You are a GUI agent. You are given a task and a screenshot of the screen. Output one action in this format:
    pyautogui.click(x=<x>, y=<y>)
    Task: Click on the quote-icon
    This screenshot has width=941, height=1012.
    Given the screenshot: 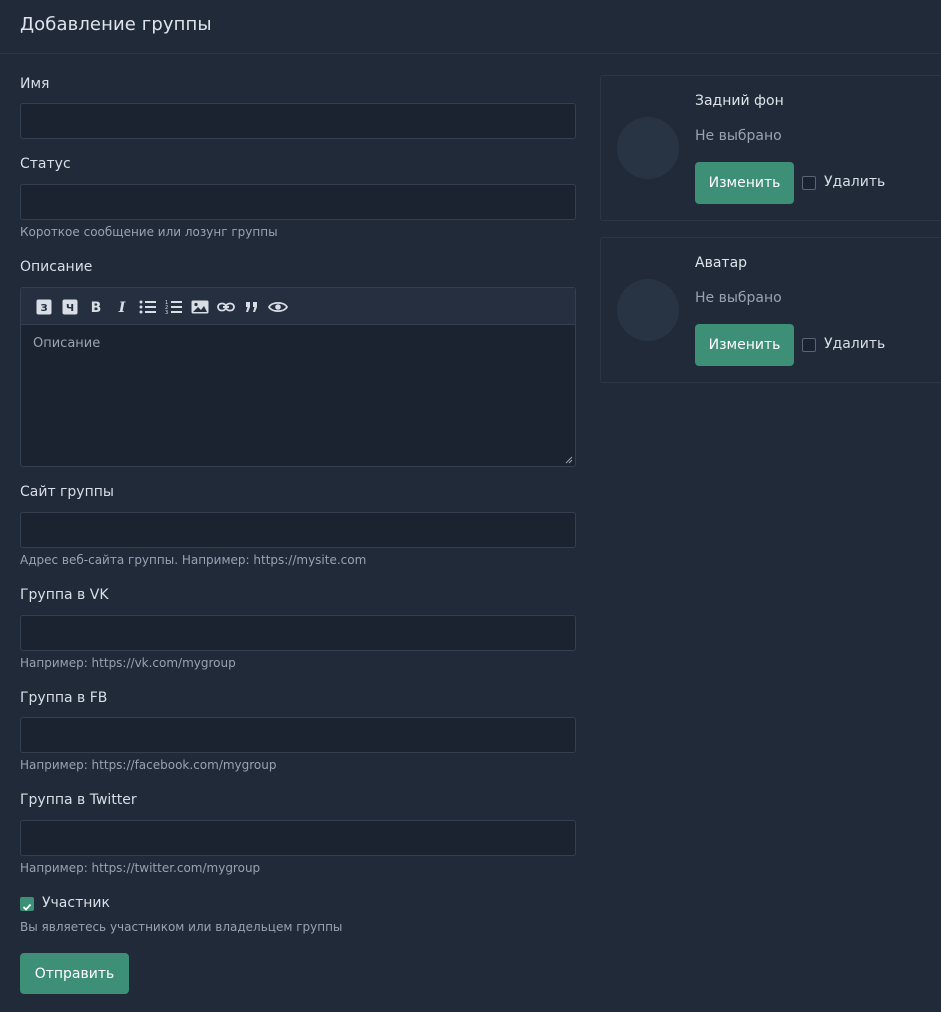 What is the action you would take?
    pyautogui.click(x=252, y=307)
    